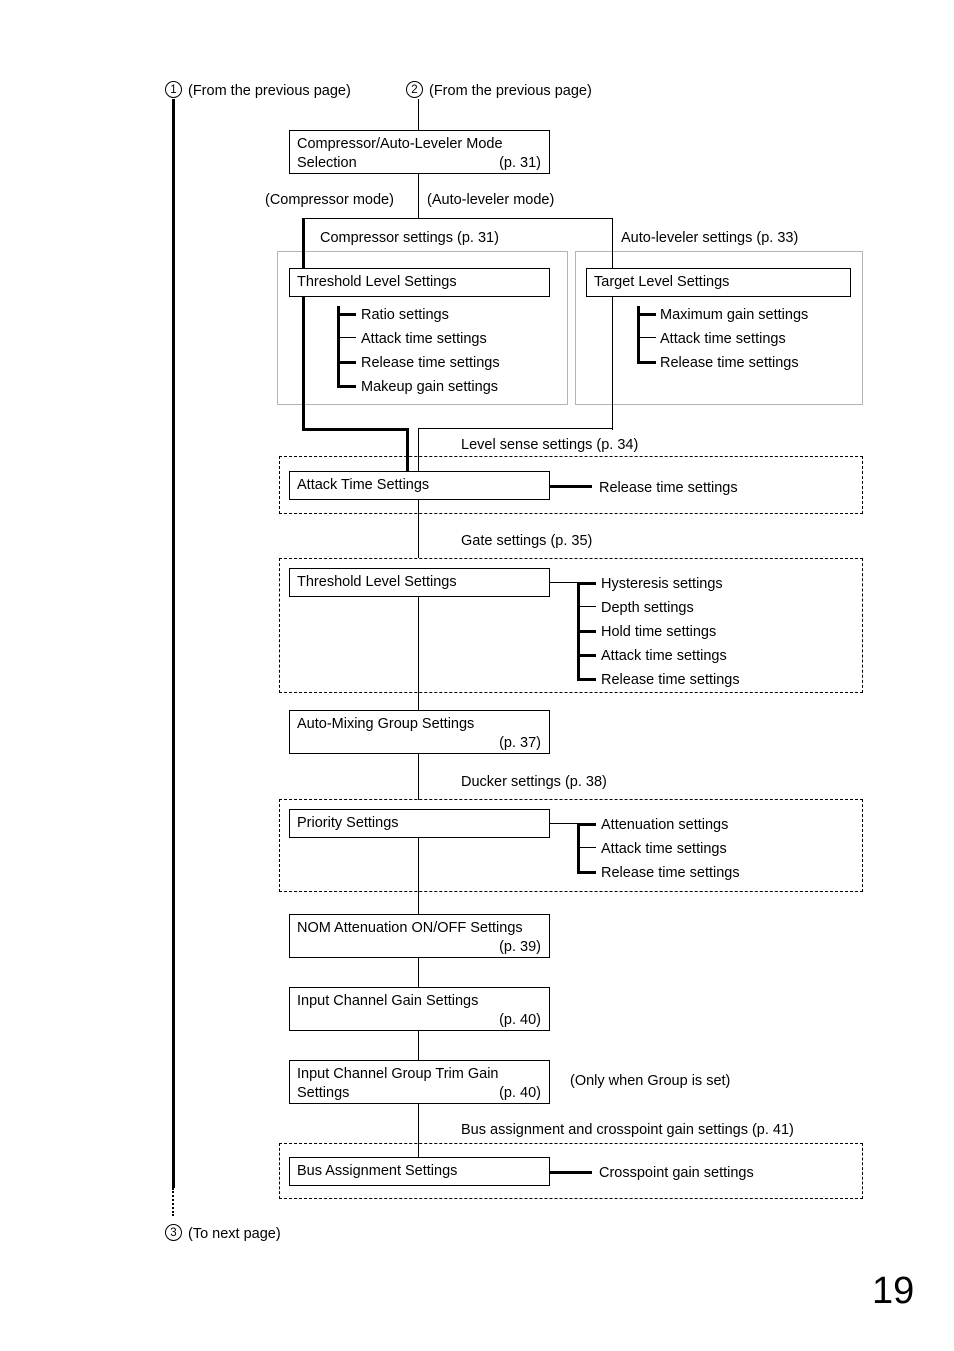 This screenshot has height=1351, width=954. What do you see at coordinates (564, 583) in the screenshot?
I see `gate-spine-stub` at bounding box center [564, 583].